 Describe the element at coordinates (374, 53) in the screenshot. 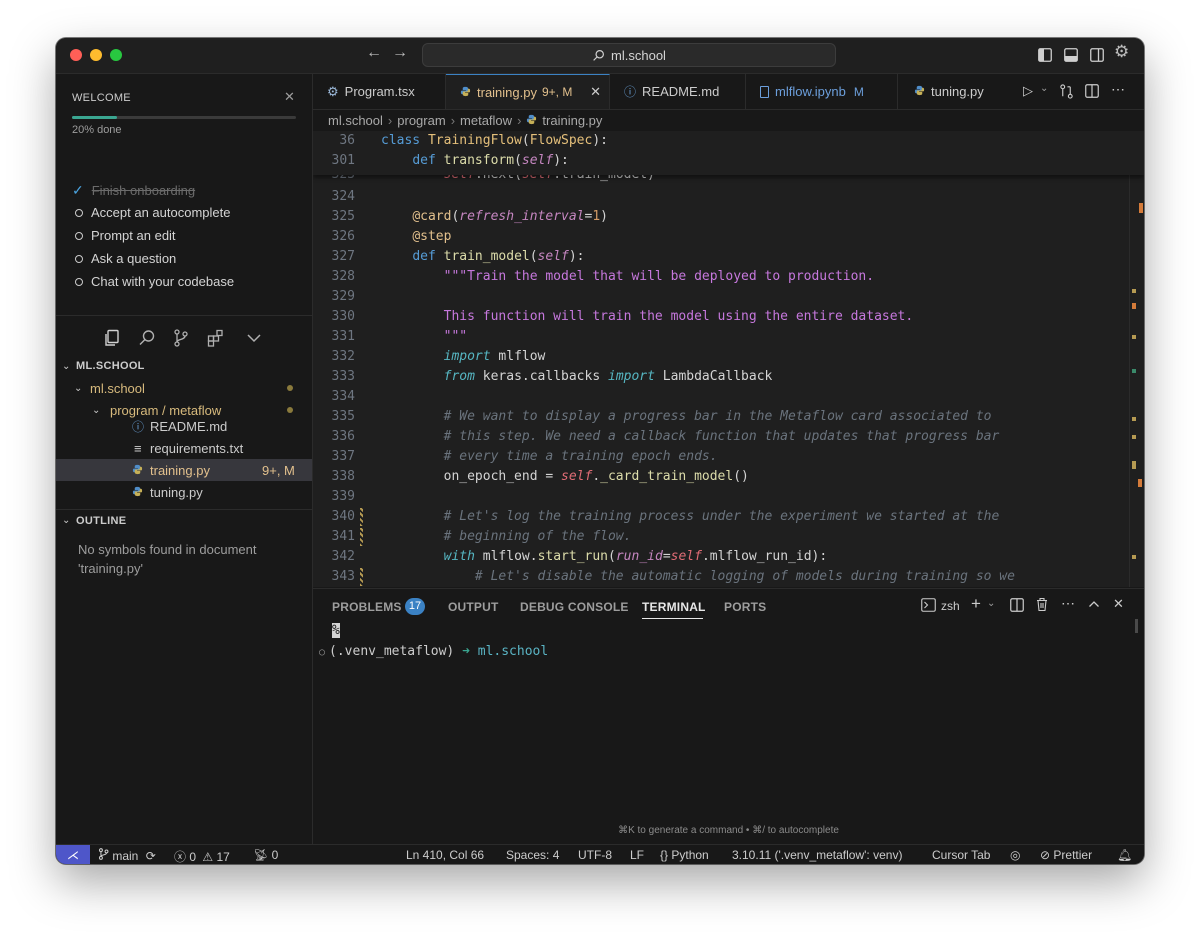

I see `back-arrow-icon: ←` at that location.